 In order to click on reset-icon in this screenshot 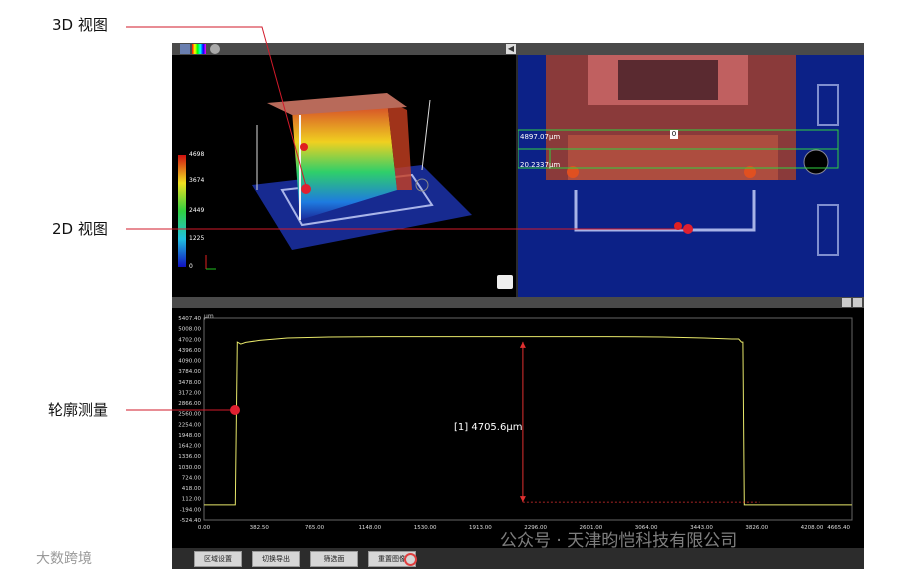, I will do `click(410, 559)`.